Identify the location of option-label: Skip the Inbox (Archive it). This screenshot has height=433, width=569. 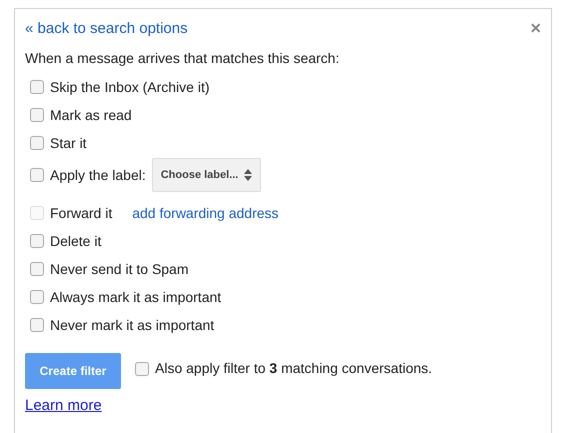
(130, 87).